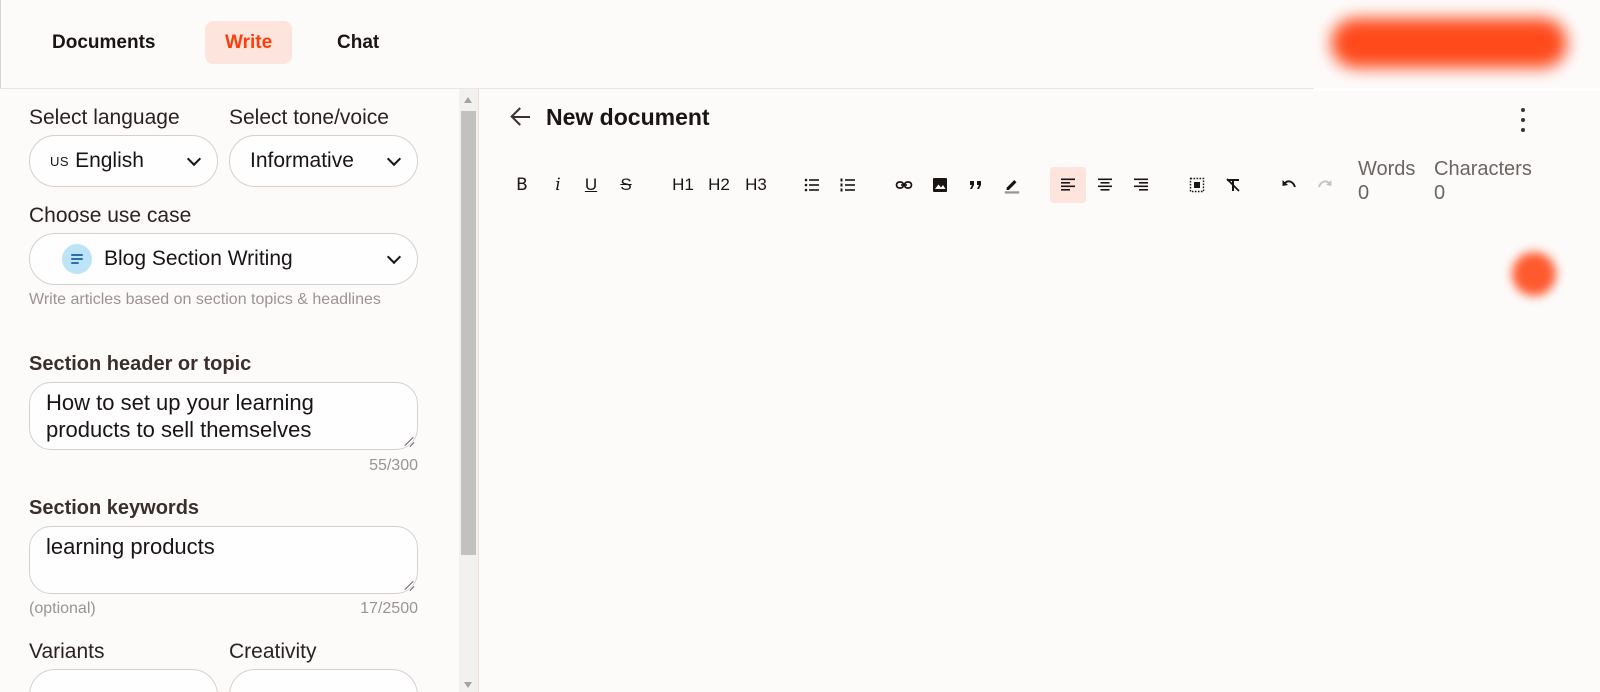 The height and width of the screenshot is (692, 1600). What do you see at coordinates (109, 160) in the screenshot?
I see `language-value: English` at bounding box center [109, 160].